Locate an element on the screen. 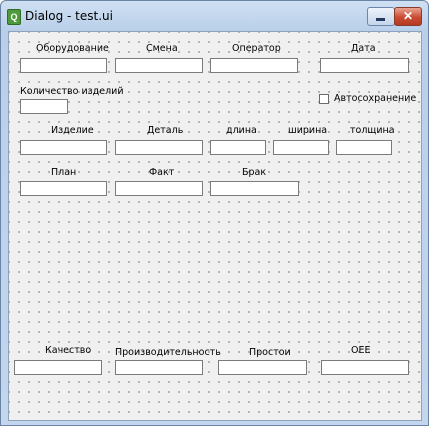 This screenshot has width=429, height=426. label-product: Изделие is located at coordinates (72, 130).